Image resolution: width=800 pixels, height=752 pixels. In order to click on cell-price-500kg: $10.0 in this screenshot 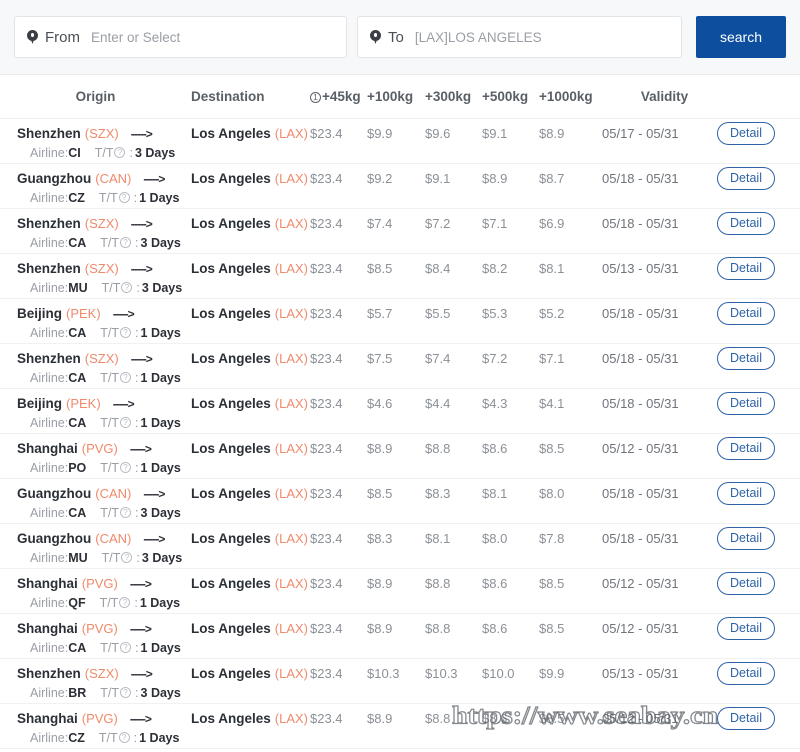, I will do `click(498, 673)`.